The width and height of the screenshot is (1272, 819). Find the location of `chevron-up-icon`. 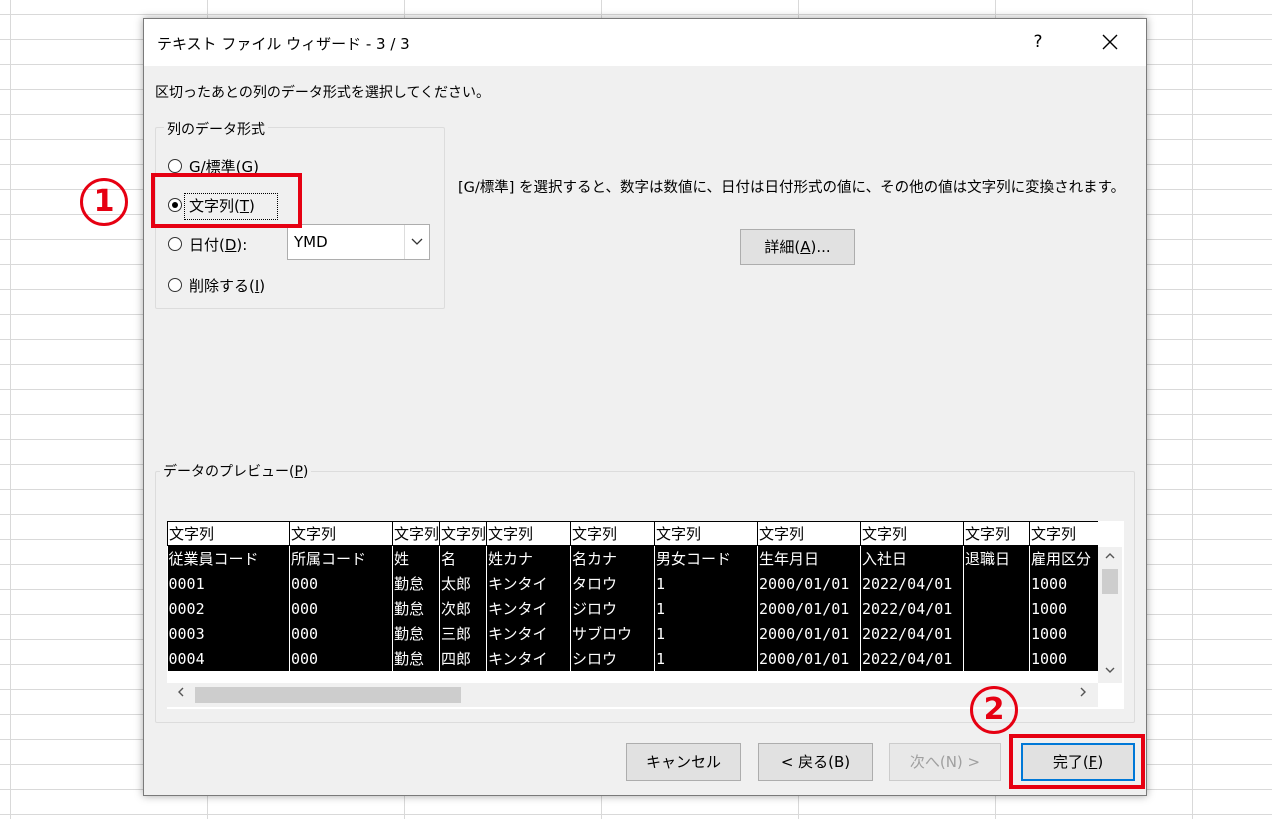

chevron-up-icon is located at coordinates (1110, 556).